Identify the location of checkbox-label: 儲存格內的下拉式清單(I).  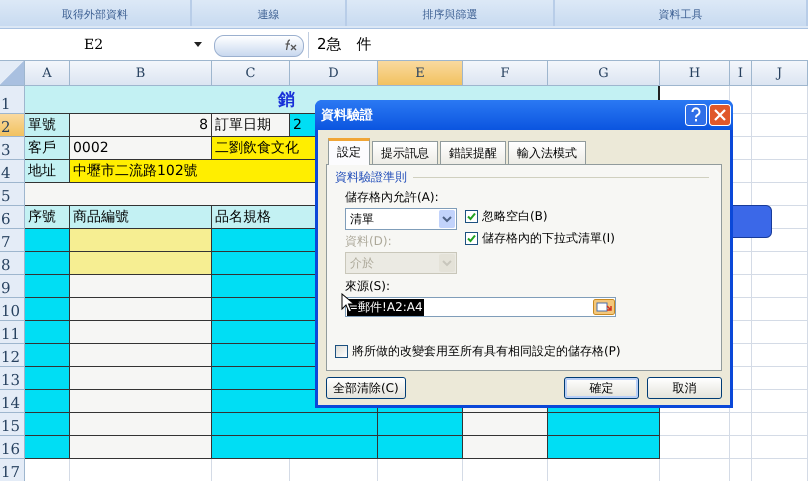
(548, 238).